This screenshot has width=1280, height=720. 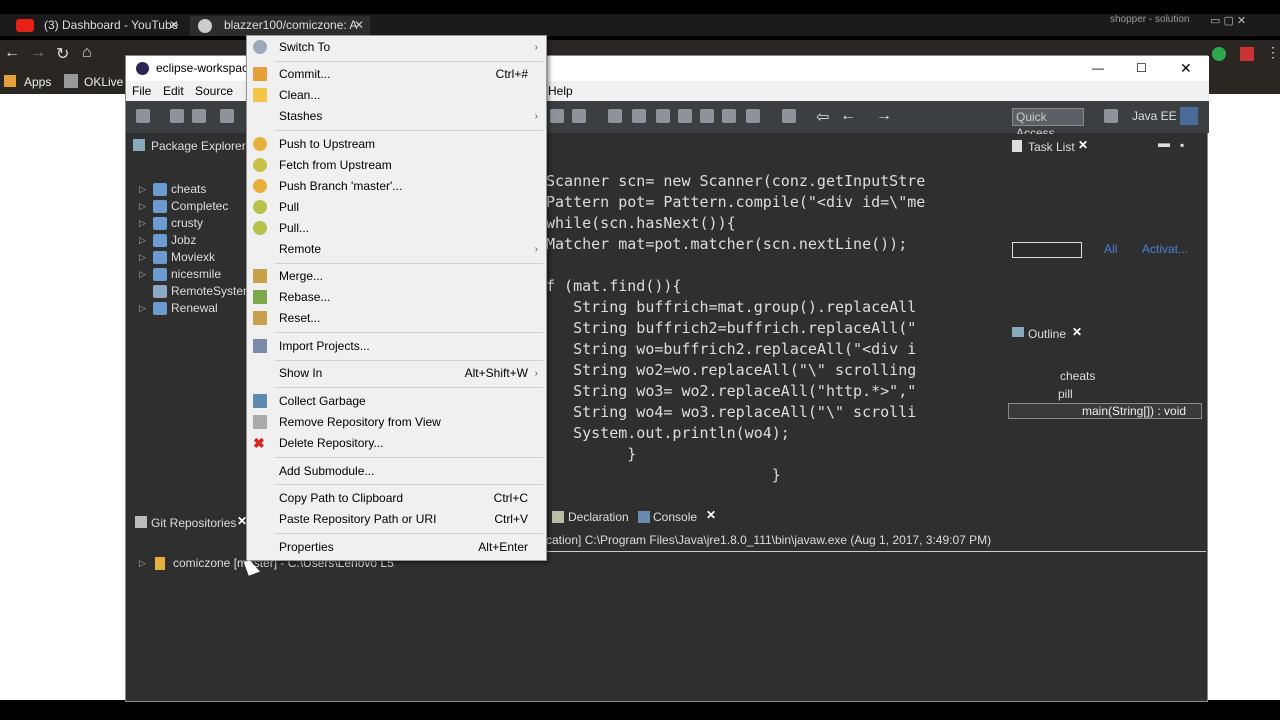 I want to click on menu-item-paste-repository-path: Paste Repository Path or URI Ctrl+V, so click(x=396, y=519).